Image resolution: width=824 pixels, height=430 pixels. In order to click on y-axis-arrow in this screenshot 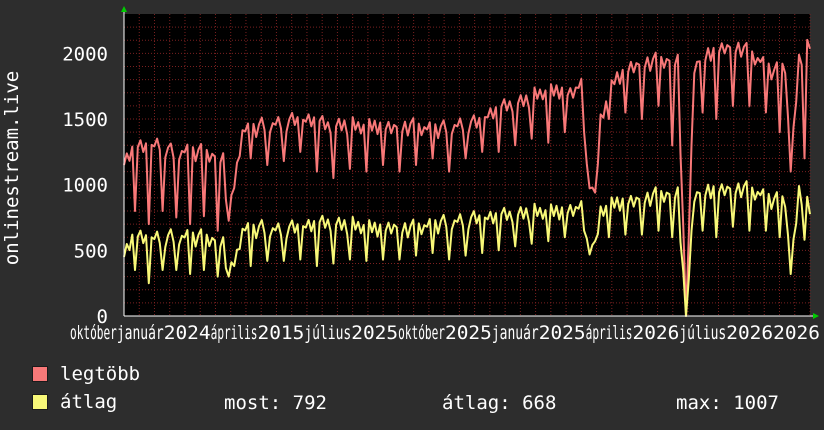, I will do `click(124, 9)`.